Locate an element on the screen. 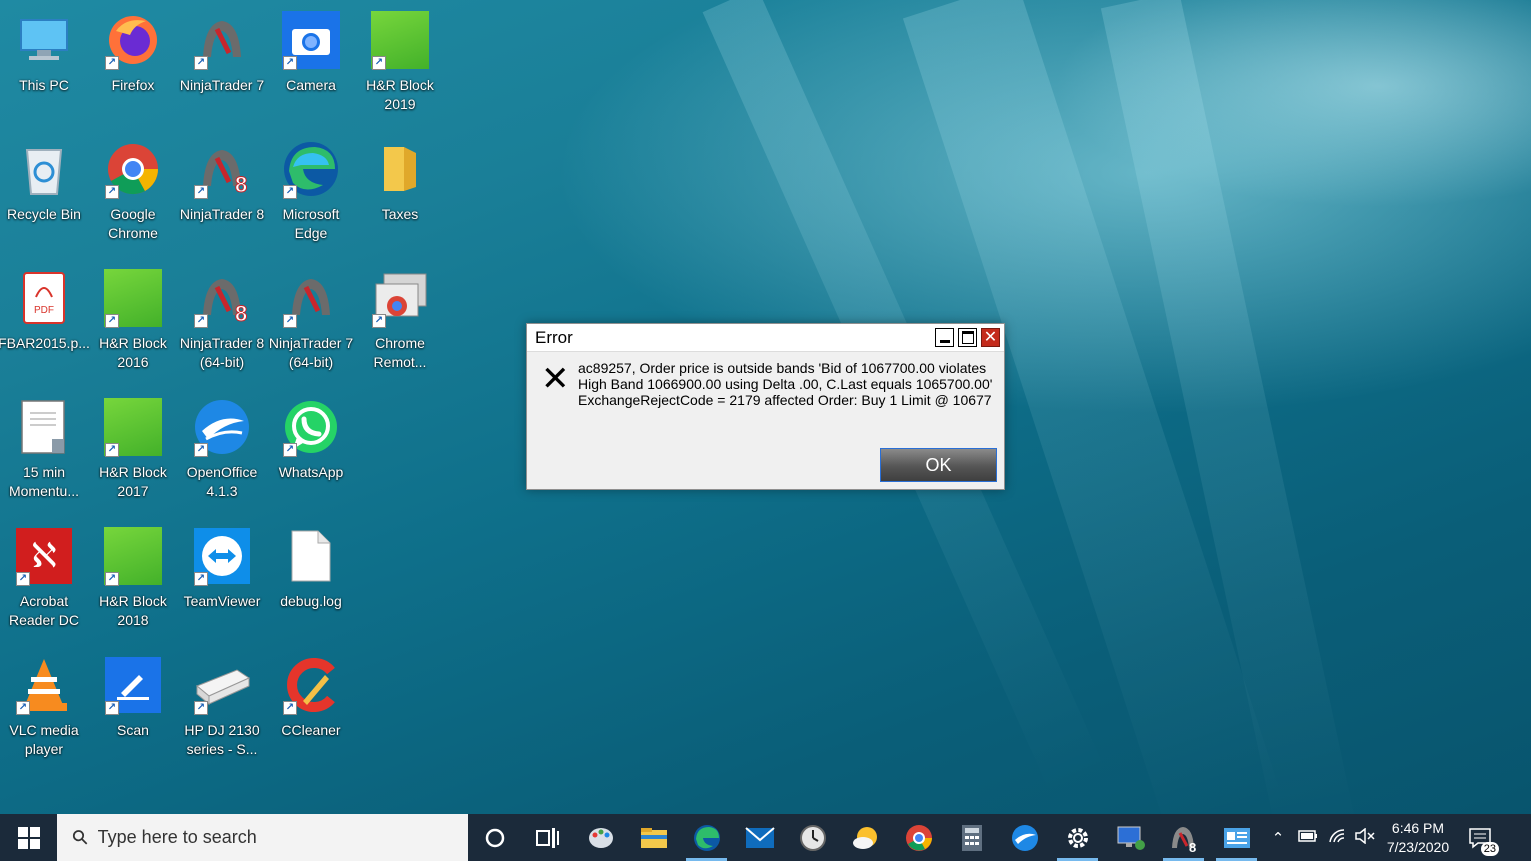 This screenshot has height=861, width=1531. start-button is located at coordinates (28, 837).